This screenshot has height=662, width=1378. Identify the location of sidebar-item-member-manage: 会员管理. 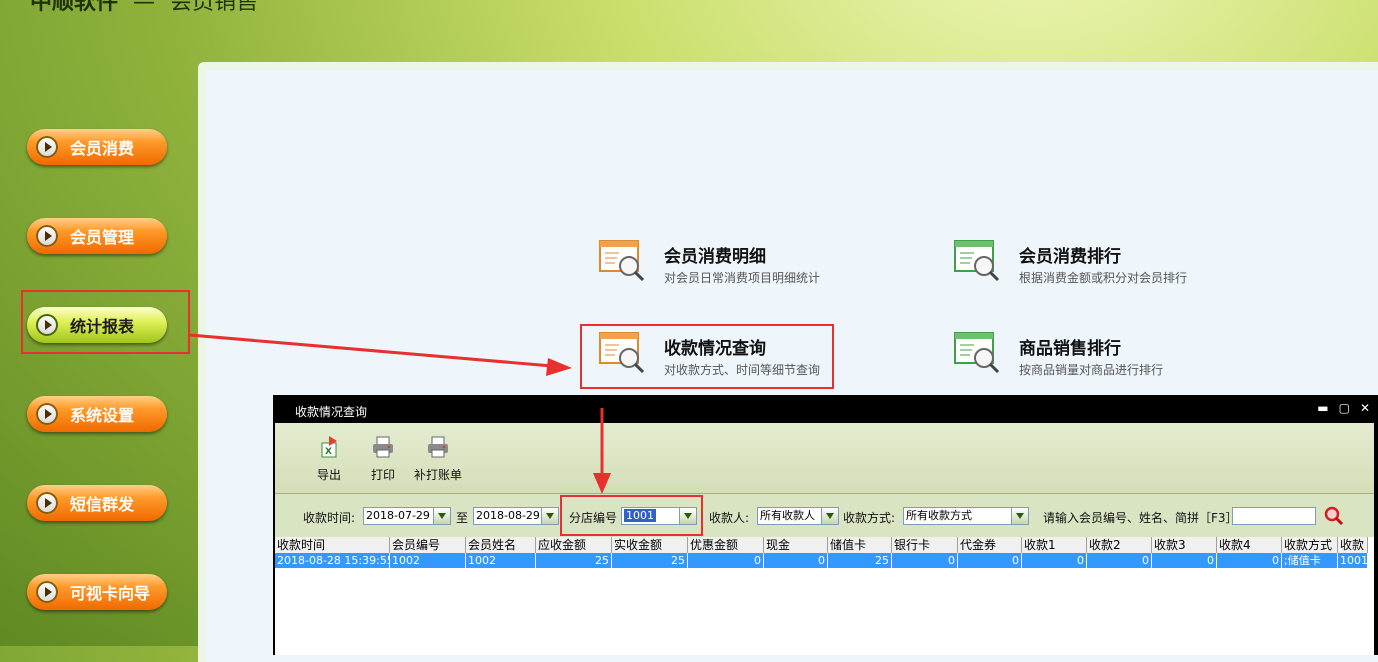
(97, 236).